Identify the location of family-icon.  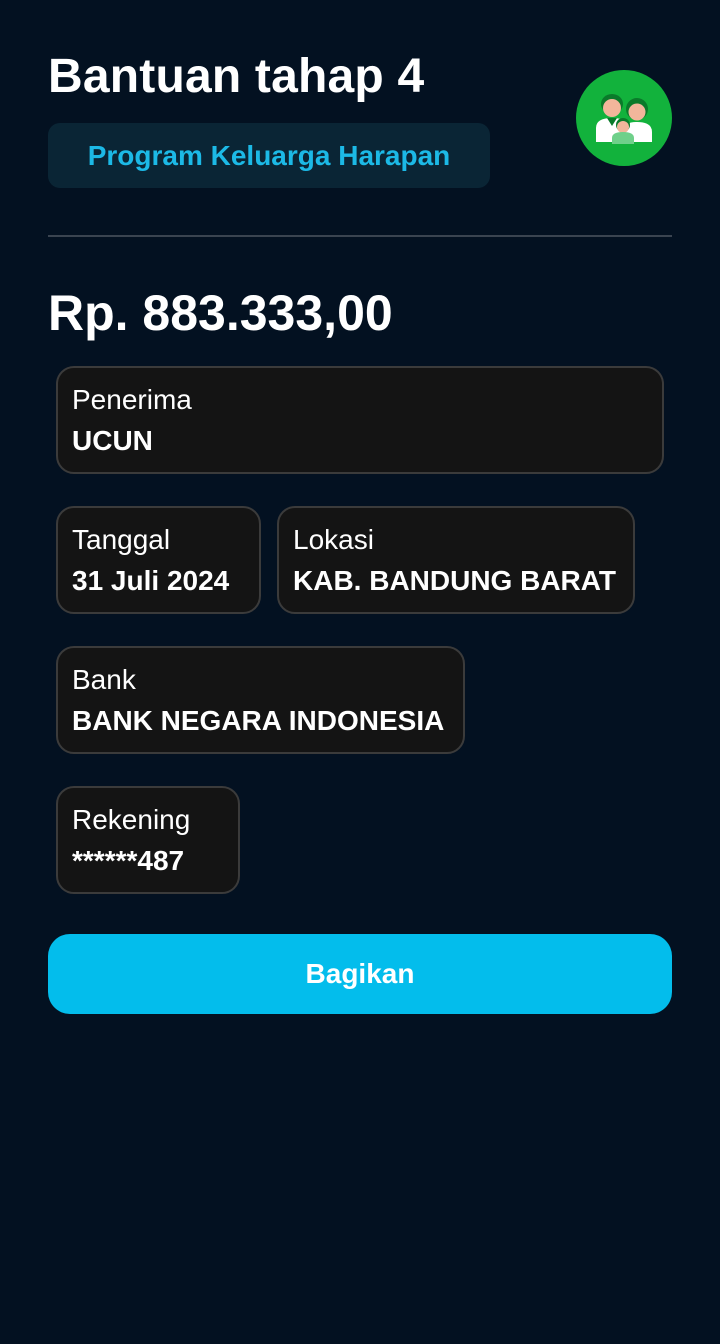
(624, 119).